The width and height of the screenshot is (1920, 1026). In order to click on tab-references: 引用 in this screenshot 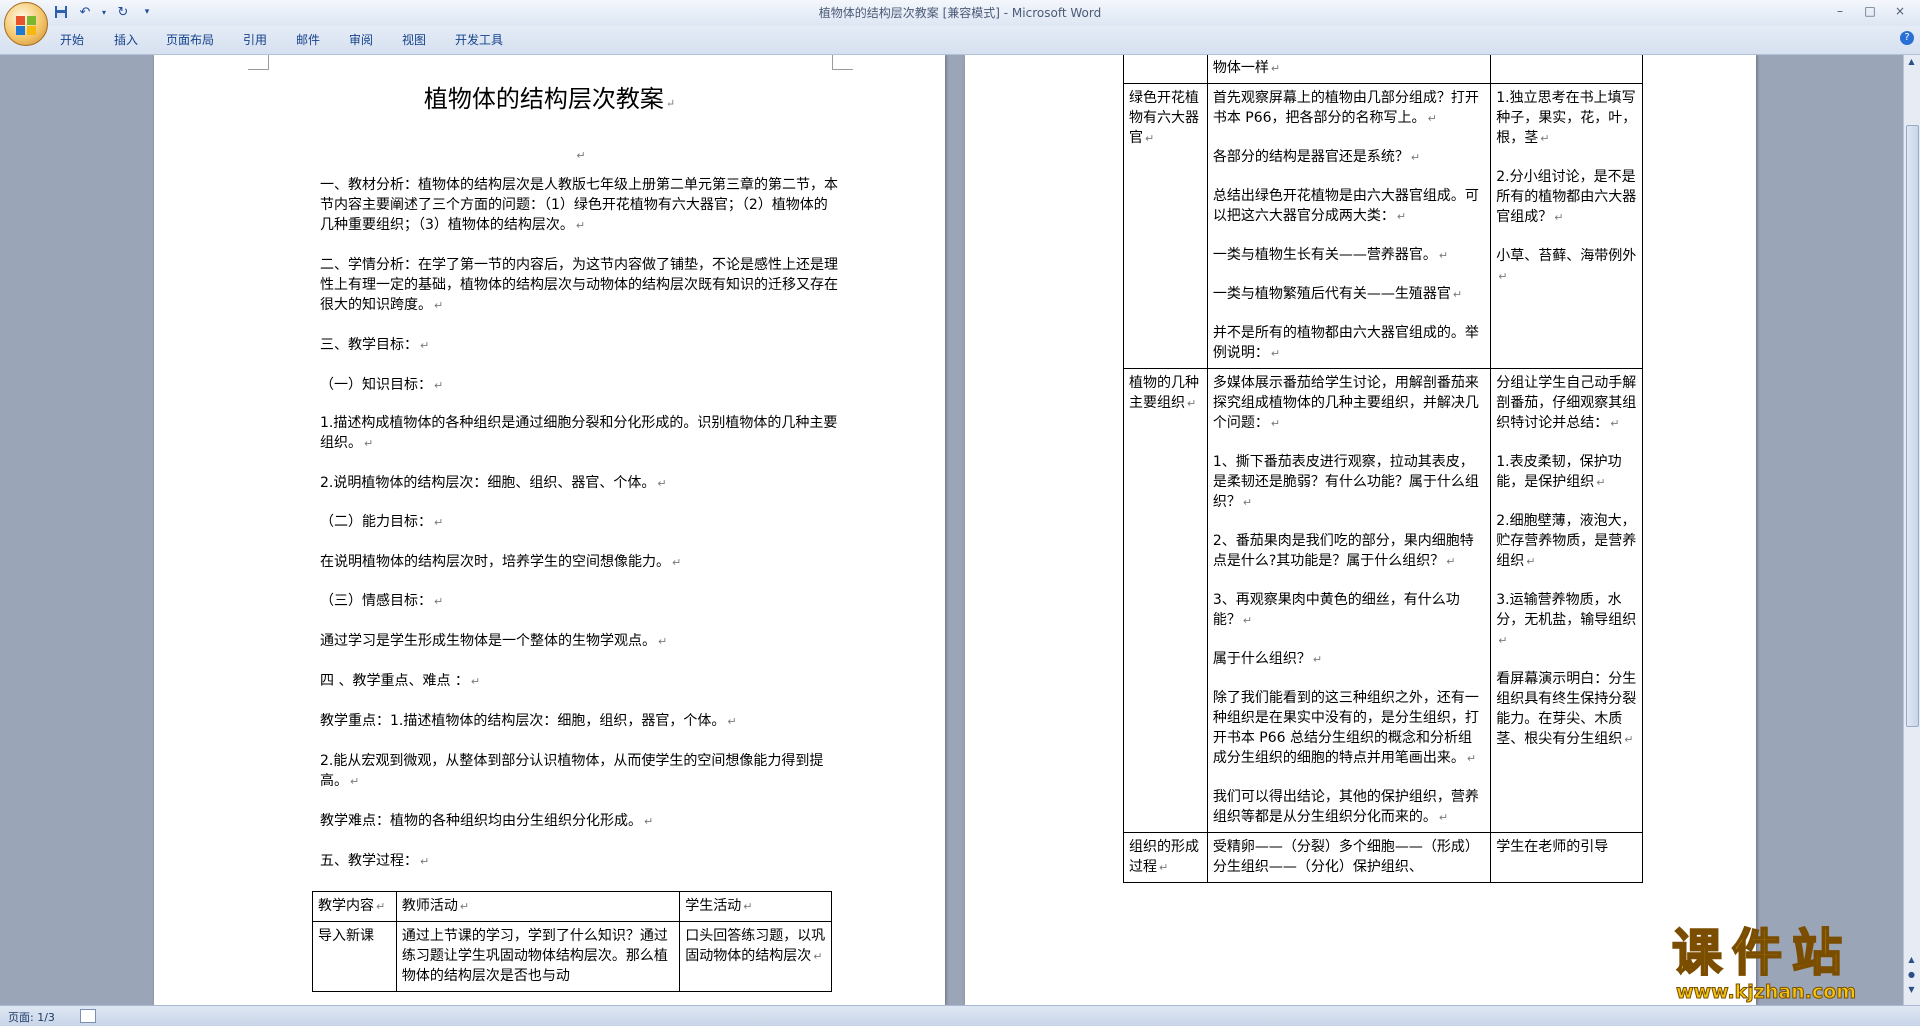, I will do `click(255, 39)`.